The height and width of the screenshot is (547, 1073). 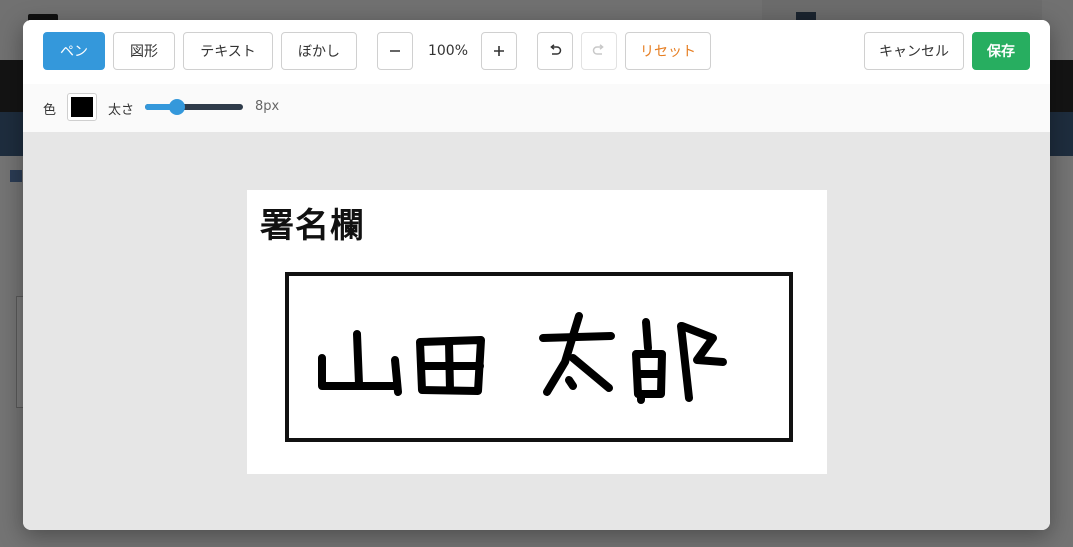 I want to click on zoom-in-button, so click(x=499, y=51).